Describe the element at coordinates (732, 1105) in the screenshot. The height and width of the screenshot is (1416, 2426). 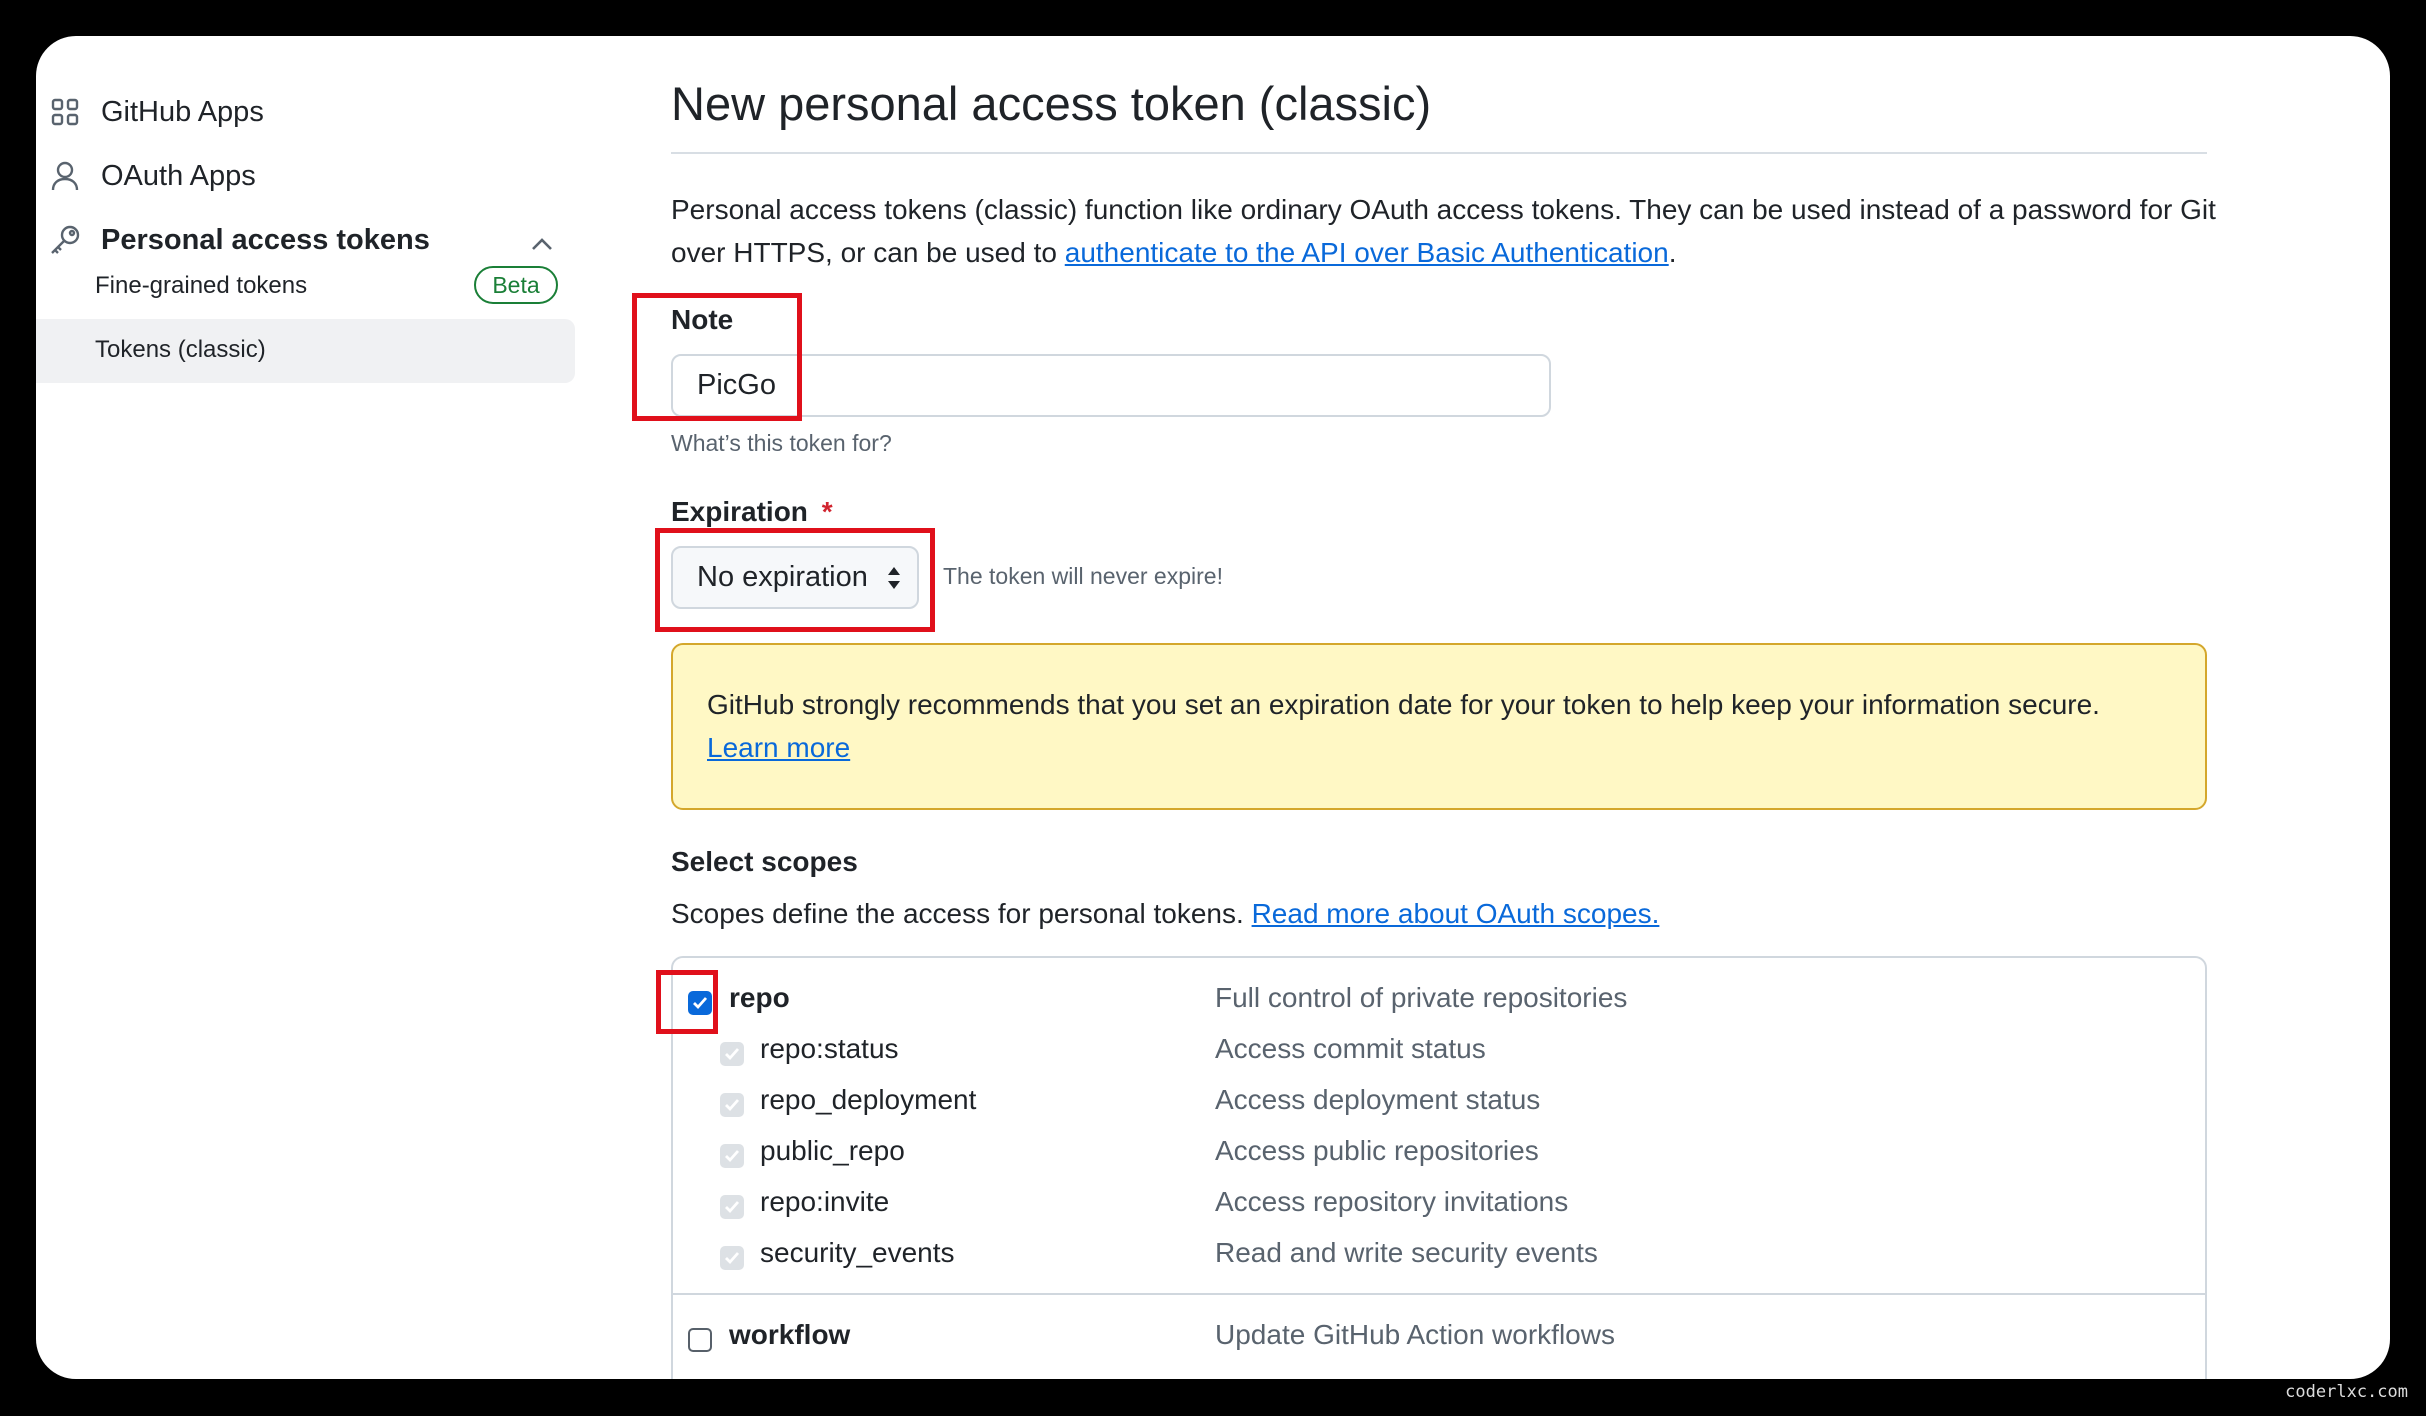
I see `scope-checkbox-repo-deployment` at that location.